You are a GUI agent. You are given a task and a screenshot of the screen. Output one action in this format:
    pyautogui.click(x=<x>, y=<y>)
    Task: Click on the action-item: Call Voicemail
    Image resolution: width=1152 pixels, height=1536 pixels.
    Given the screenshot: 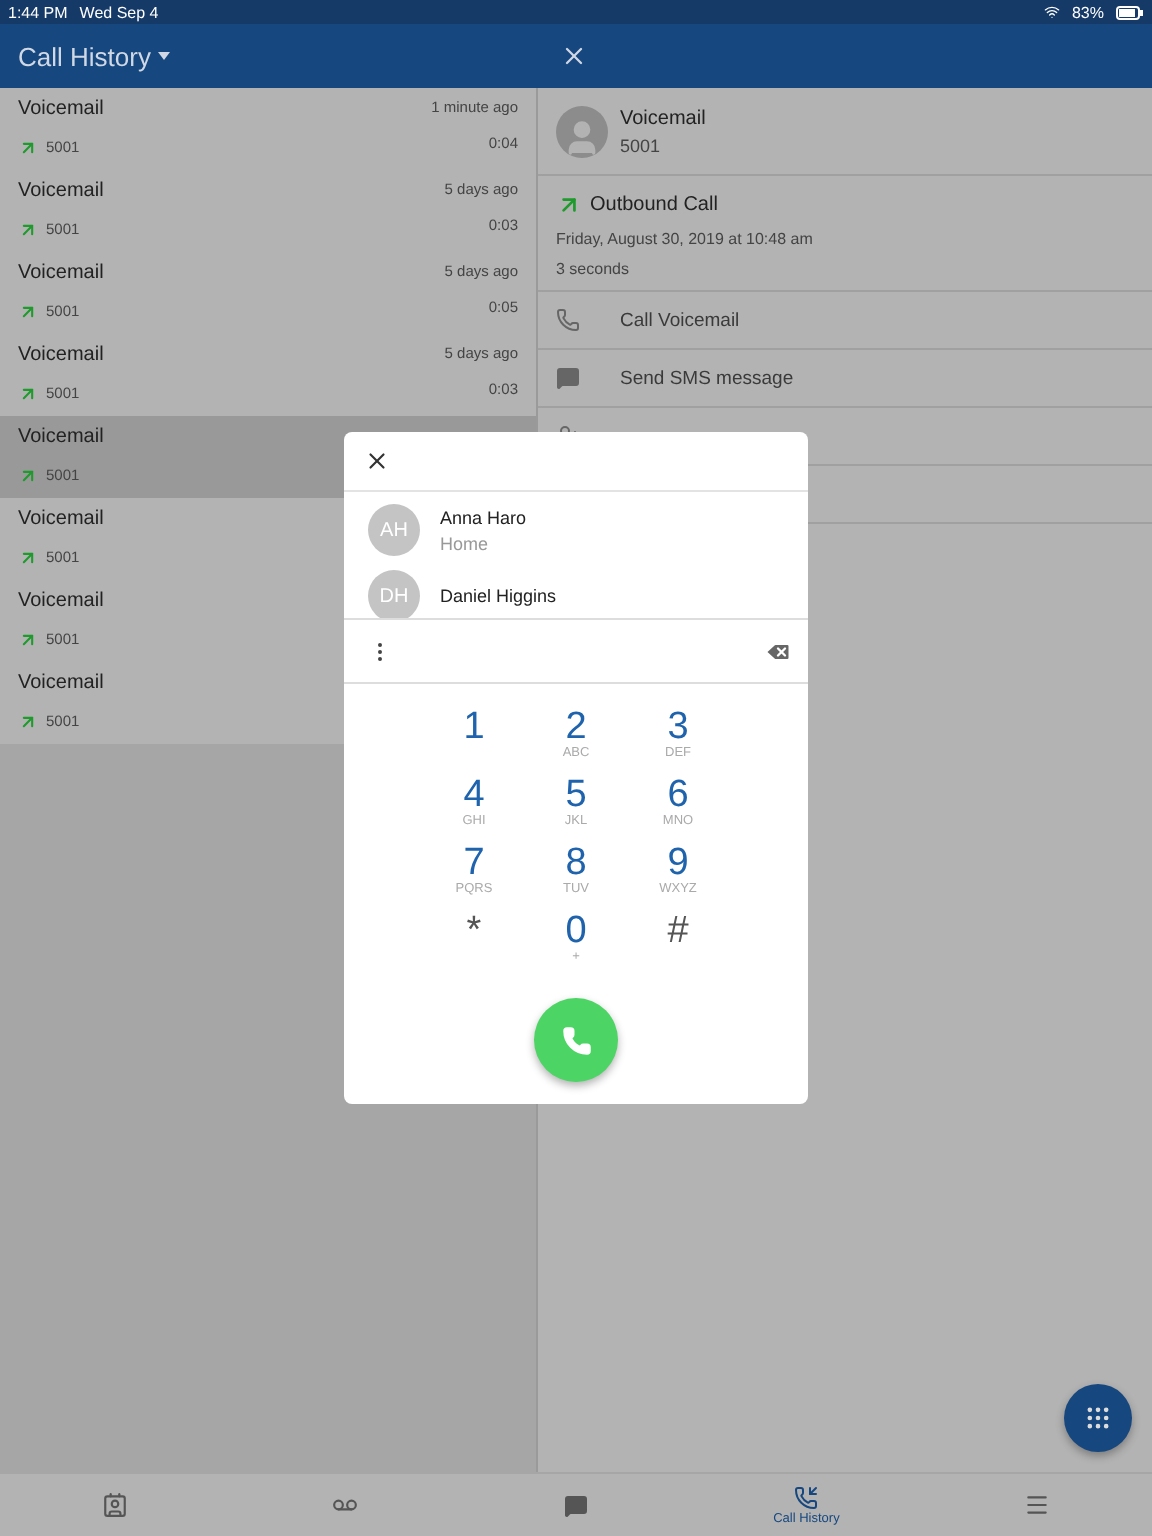 What is the action you would take?
    pyautogui.click(x=680, y=320)
    